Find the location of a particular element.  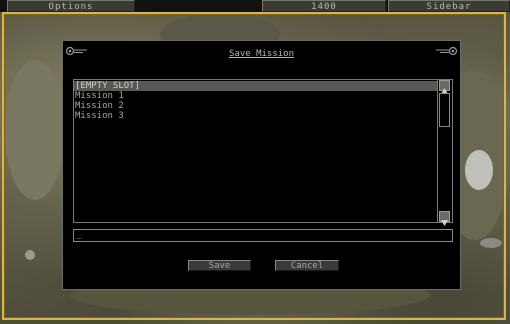

top-bar: Options 1400 Sidebar is located at coordinates (255, 6).